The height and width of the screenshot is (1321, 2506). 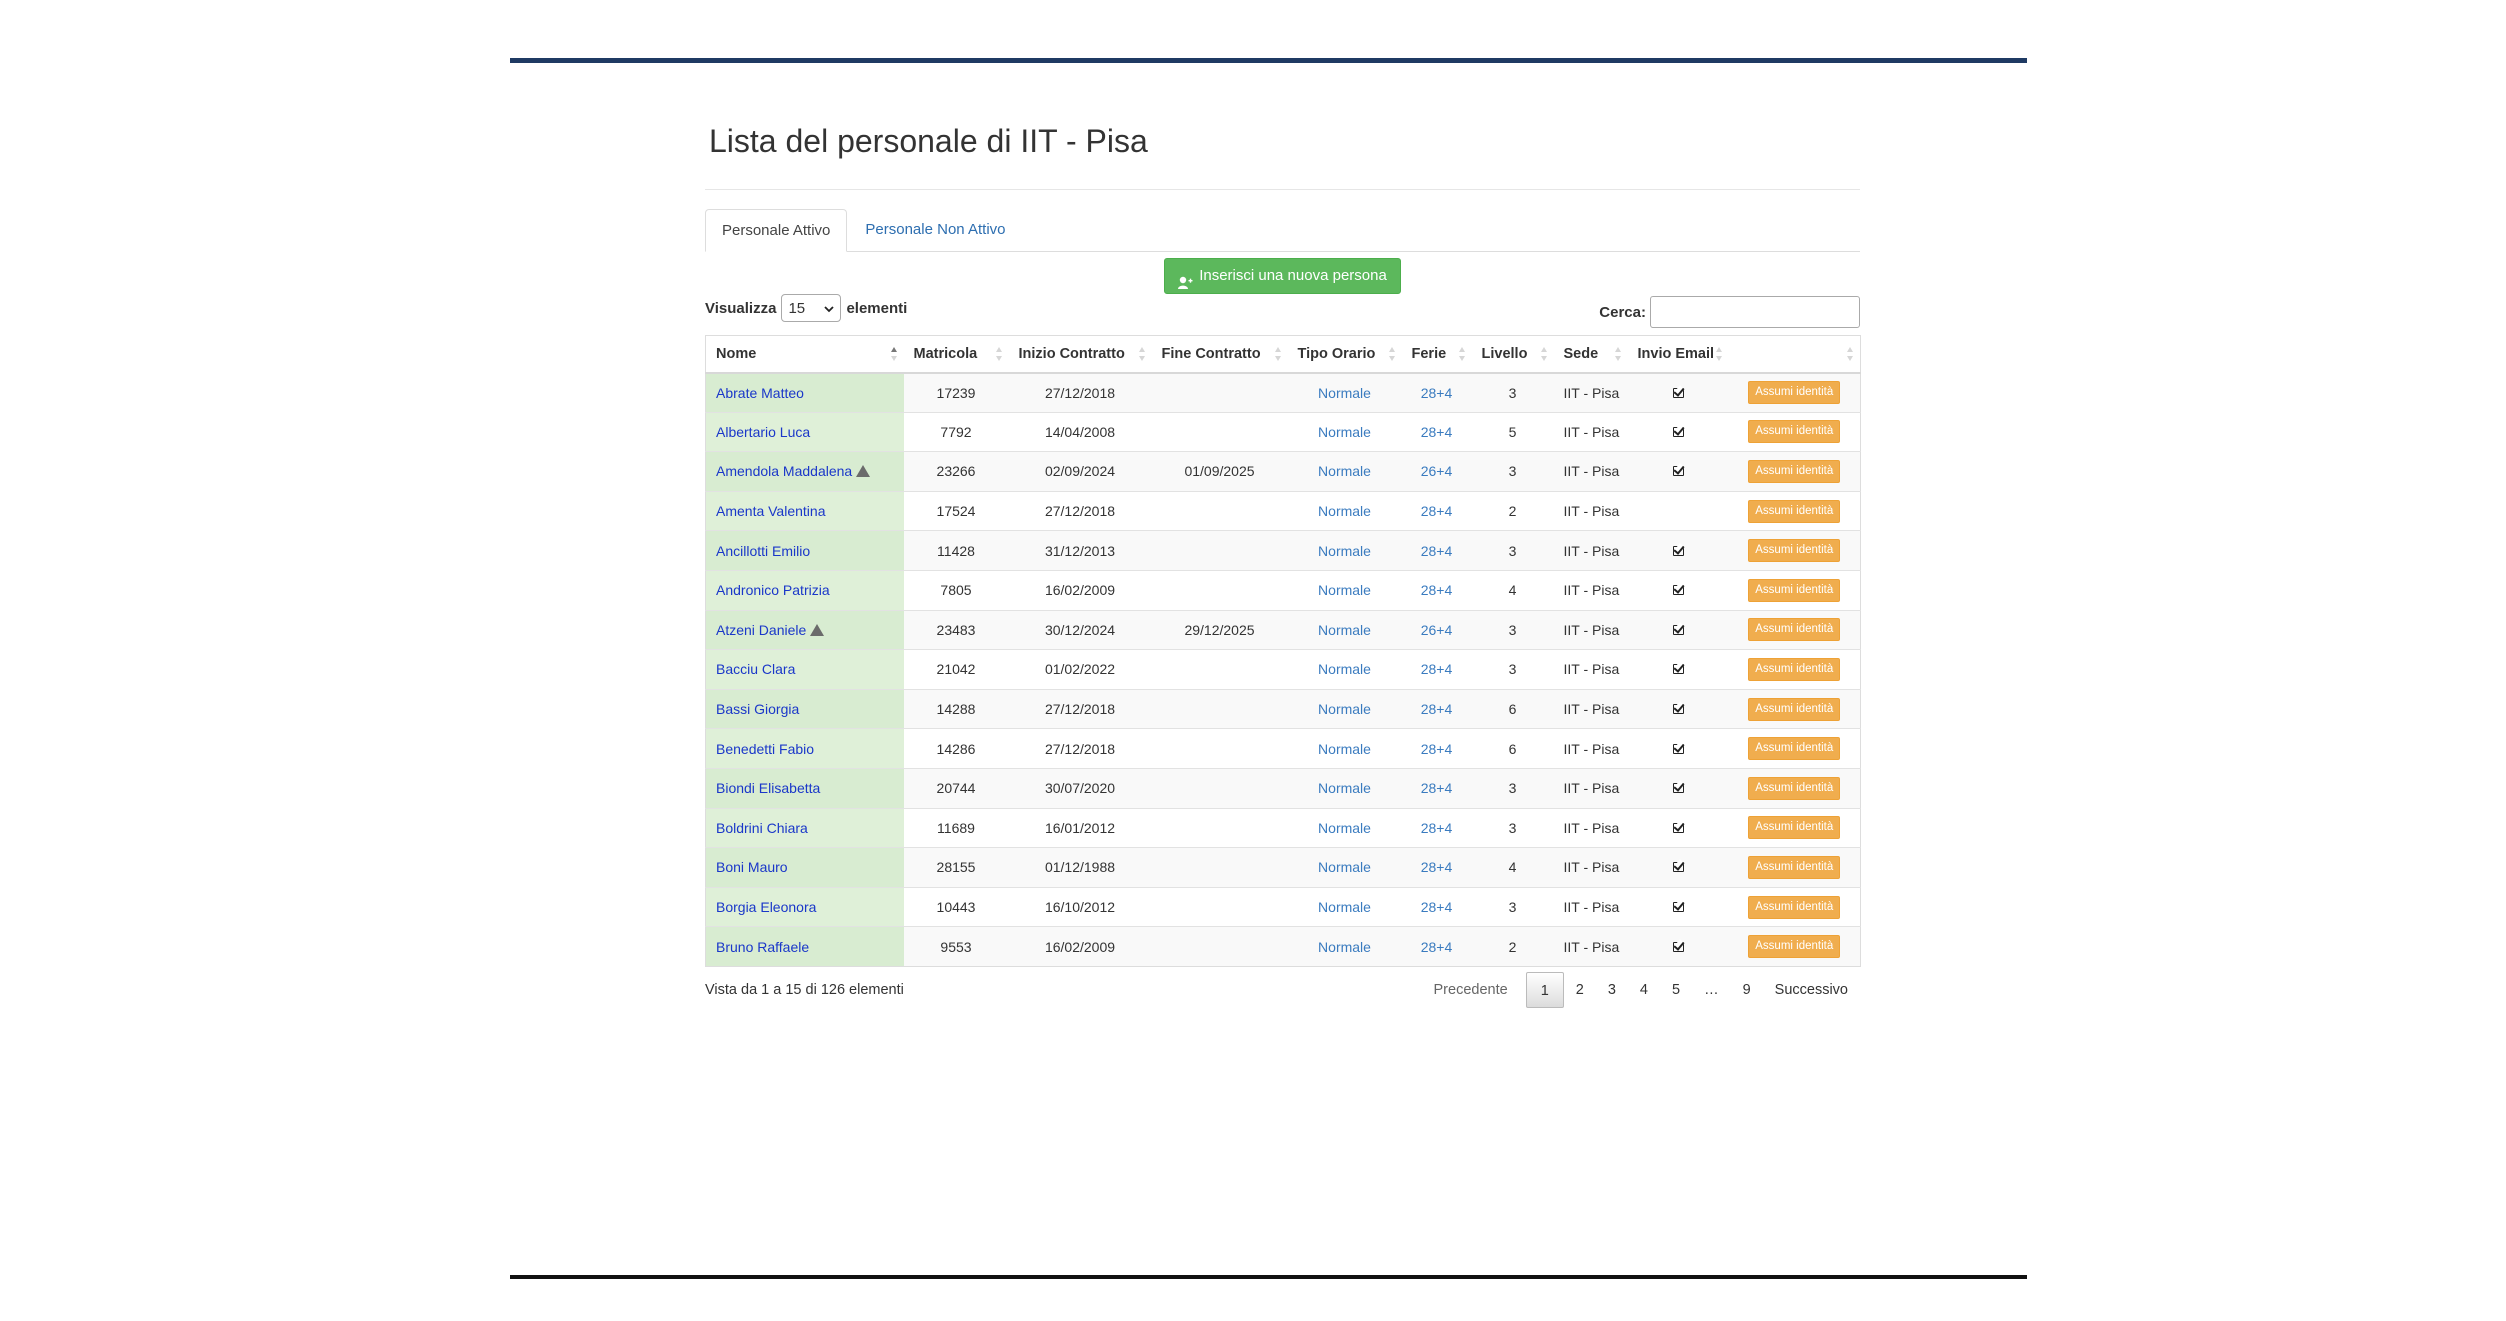 What do you see at coordinates (757, 709) in the screenshot?
I see `person-link: Bassi Giorgia` at bounding box center [757, 709].